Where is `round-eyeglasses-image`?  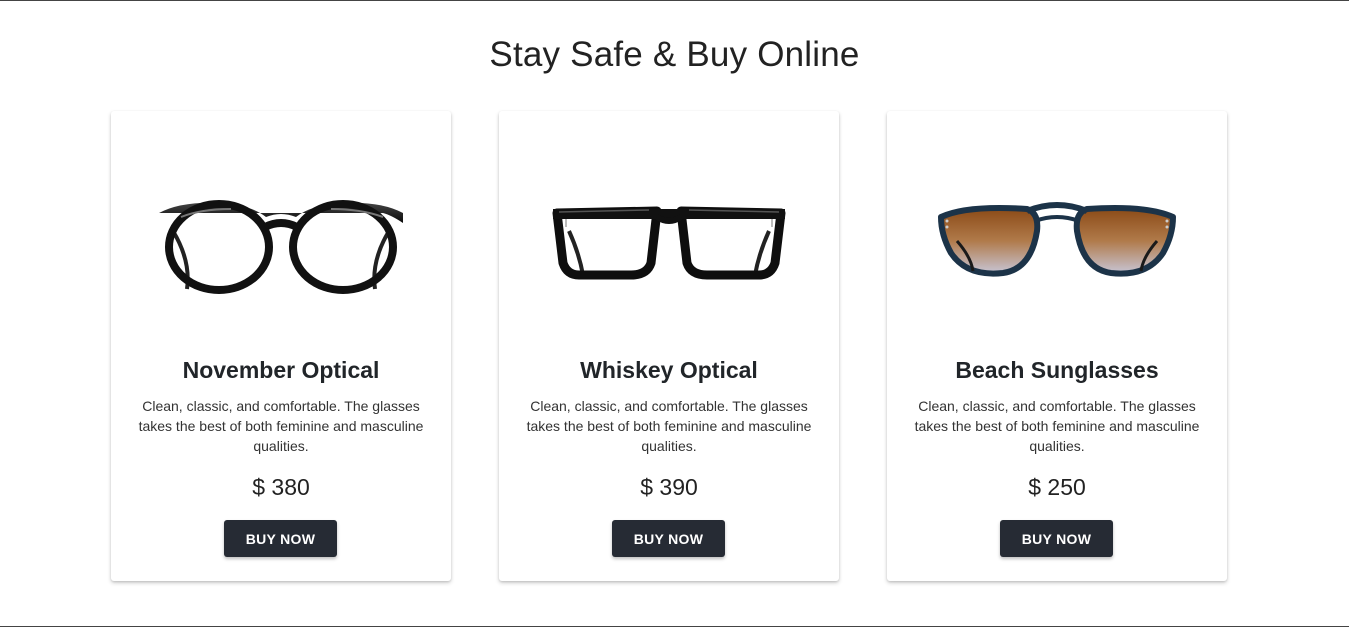 round-eyeglasses-image is located at coordinates (281, 247).